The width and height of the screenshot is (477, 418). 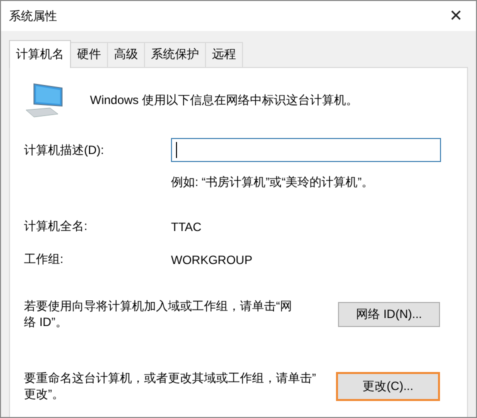 What do you see at coordinates (306, 150) in the screenshot?
I see `description-field` at bounding box center [306, 150].